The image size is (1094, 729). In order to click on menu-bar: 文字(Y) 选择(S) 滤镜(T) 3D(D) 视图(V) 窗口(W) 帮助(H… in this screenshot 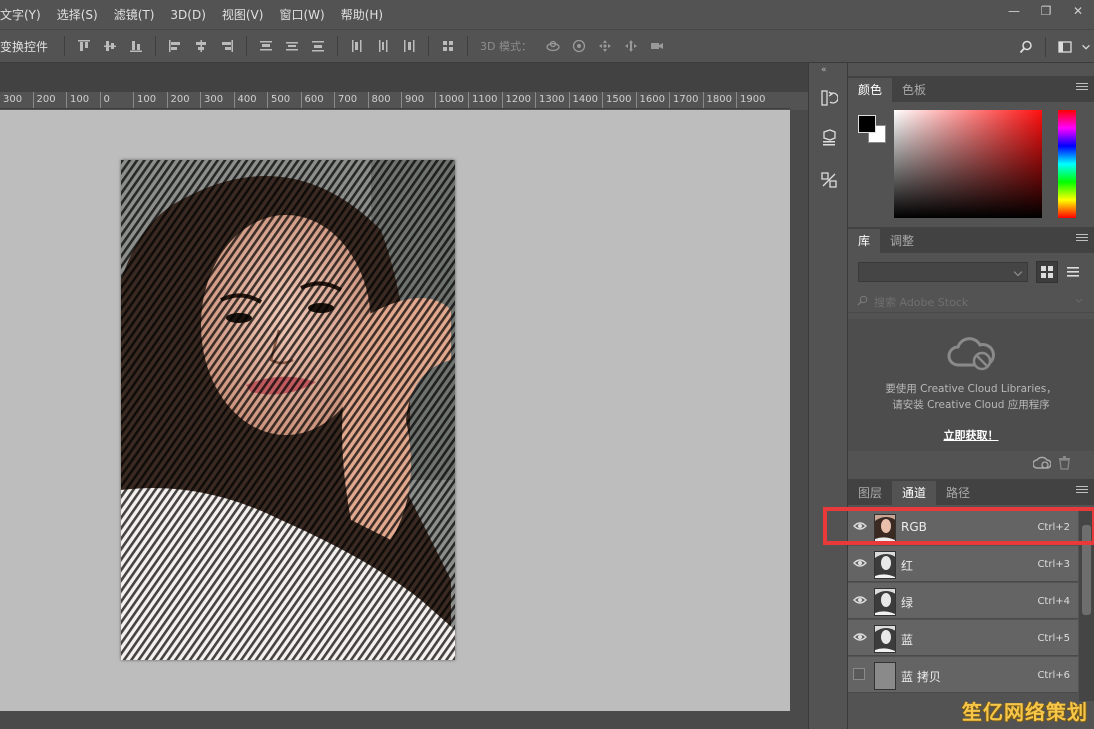, I will do `click(547, 14)`.